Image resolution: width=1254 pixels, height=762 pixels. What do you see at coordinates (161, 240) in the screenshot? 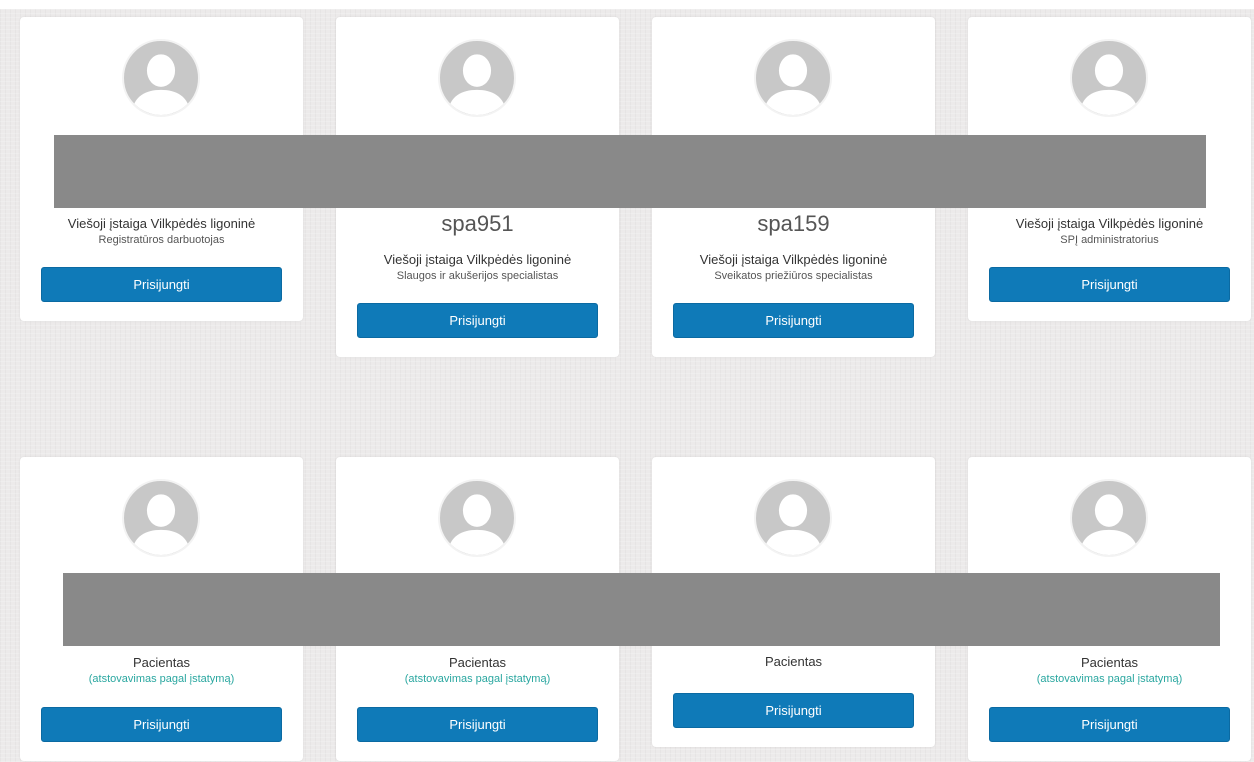
I see `role-label: Registratūros darbuotojas` at bounding box center [161, 240].